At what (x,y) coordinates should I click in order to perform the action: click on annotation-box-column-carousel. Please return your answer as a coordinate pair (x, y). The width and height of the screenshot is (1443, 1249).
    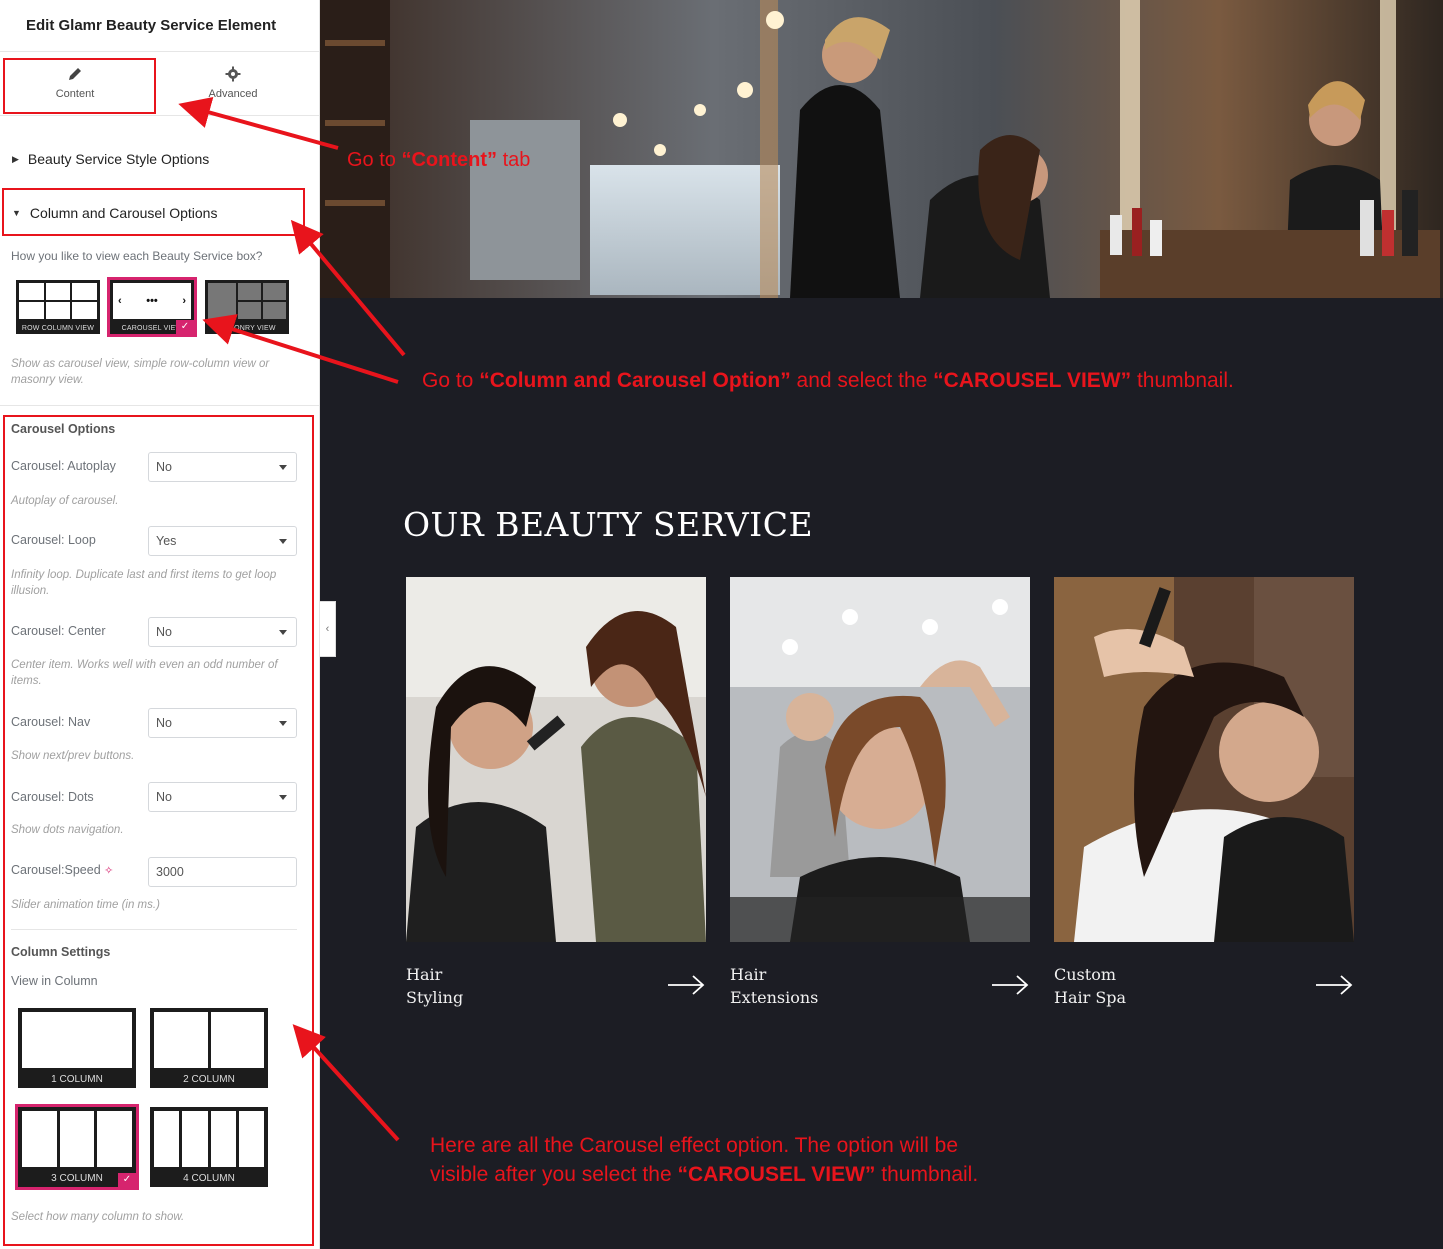
    Looking at the image, I should click on (153, 212).